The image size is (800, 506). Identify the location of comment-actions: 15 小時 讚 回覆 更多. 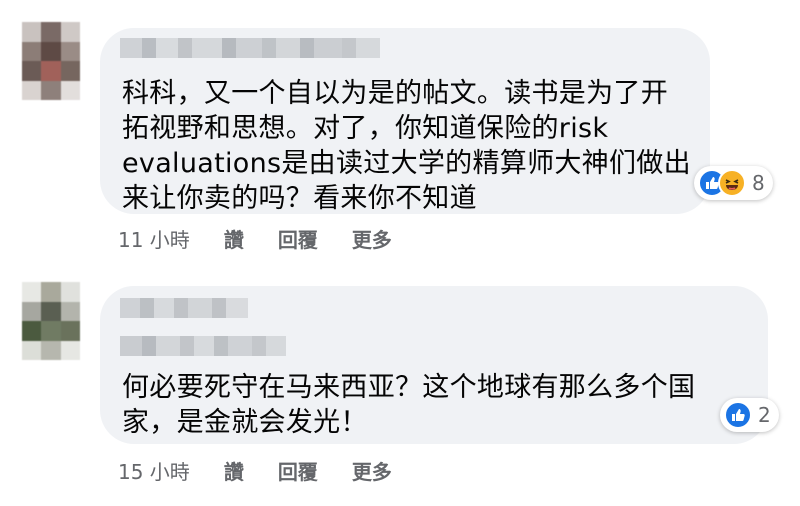
(272, 470).